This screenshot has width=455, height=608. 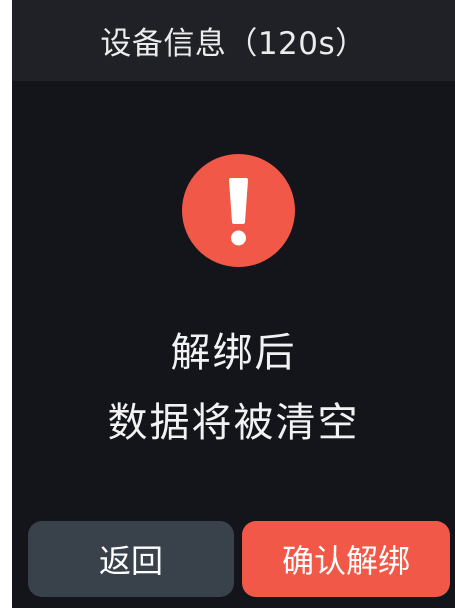 I want to click on back-button-label: 返回, so click(x=130, y=561).